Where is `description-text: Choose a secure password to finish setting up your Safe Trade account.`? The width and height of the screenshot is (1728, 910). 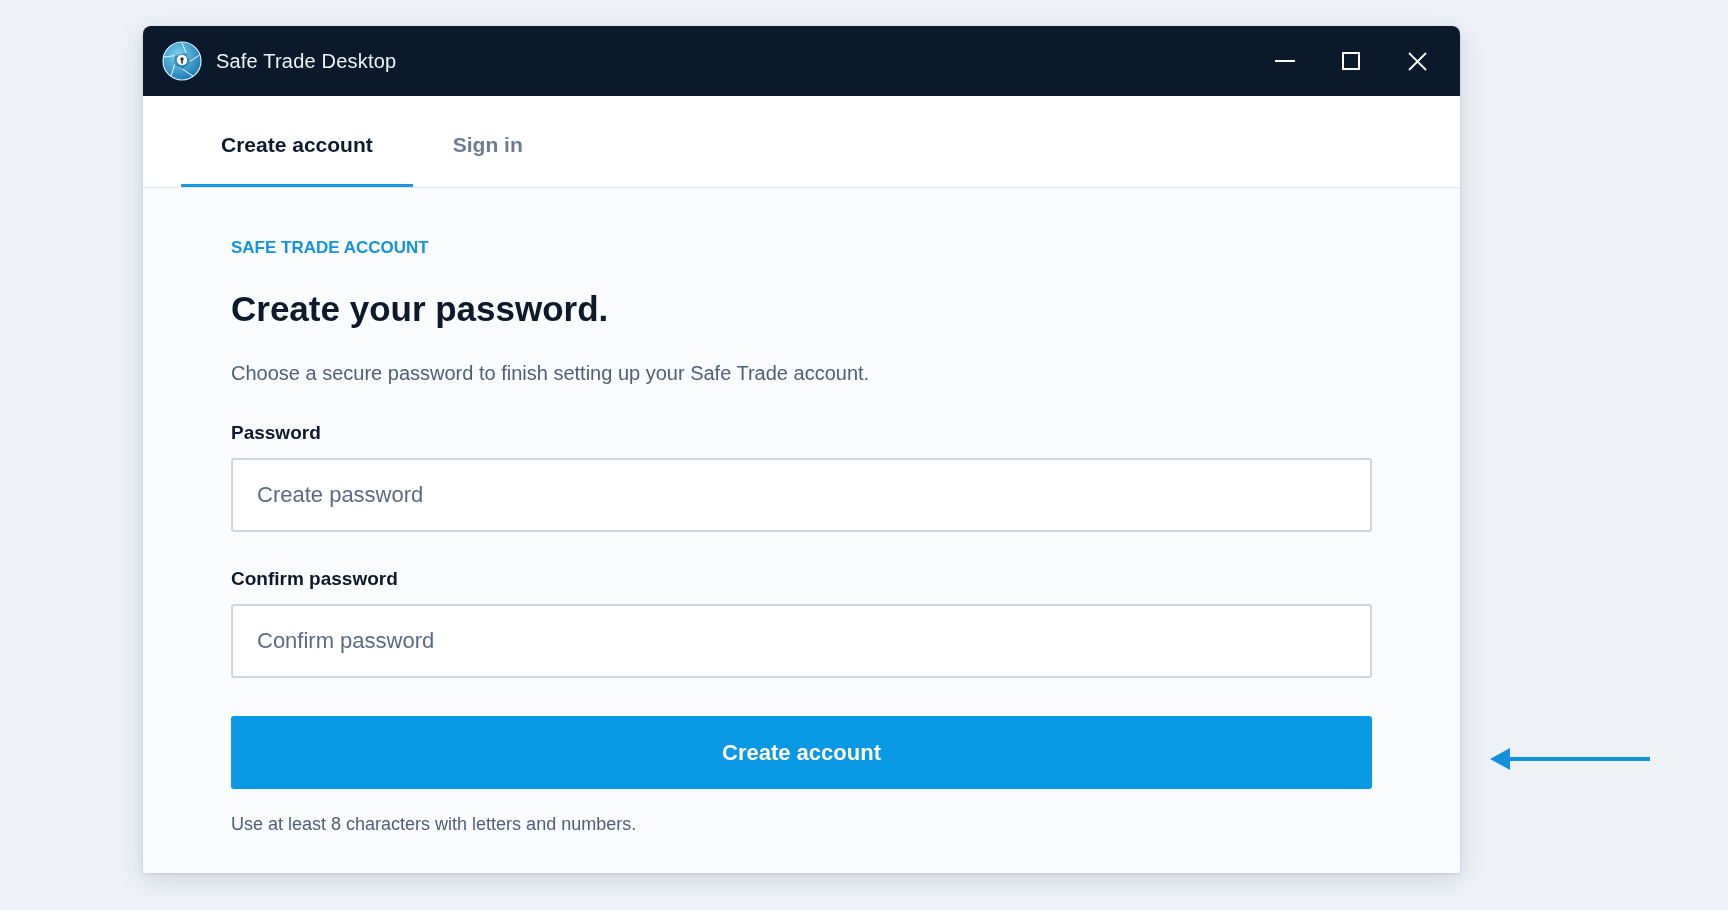
description-text: Choose a secure password to finish setting up your Safe Trade account. is located at coordinates (551, 373).